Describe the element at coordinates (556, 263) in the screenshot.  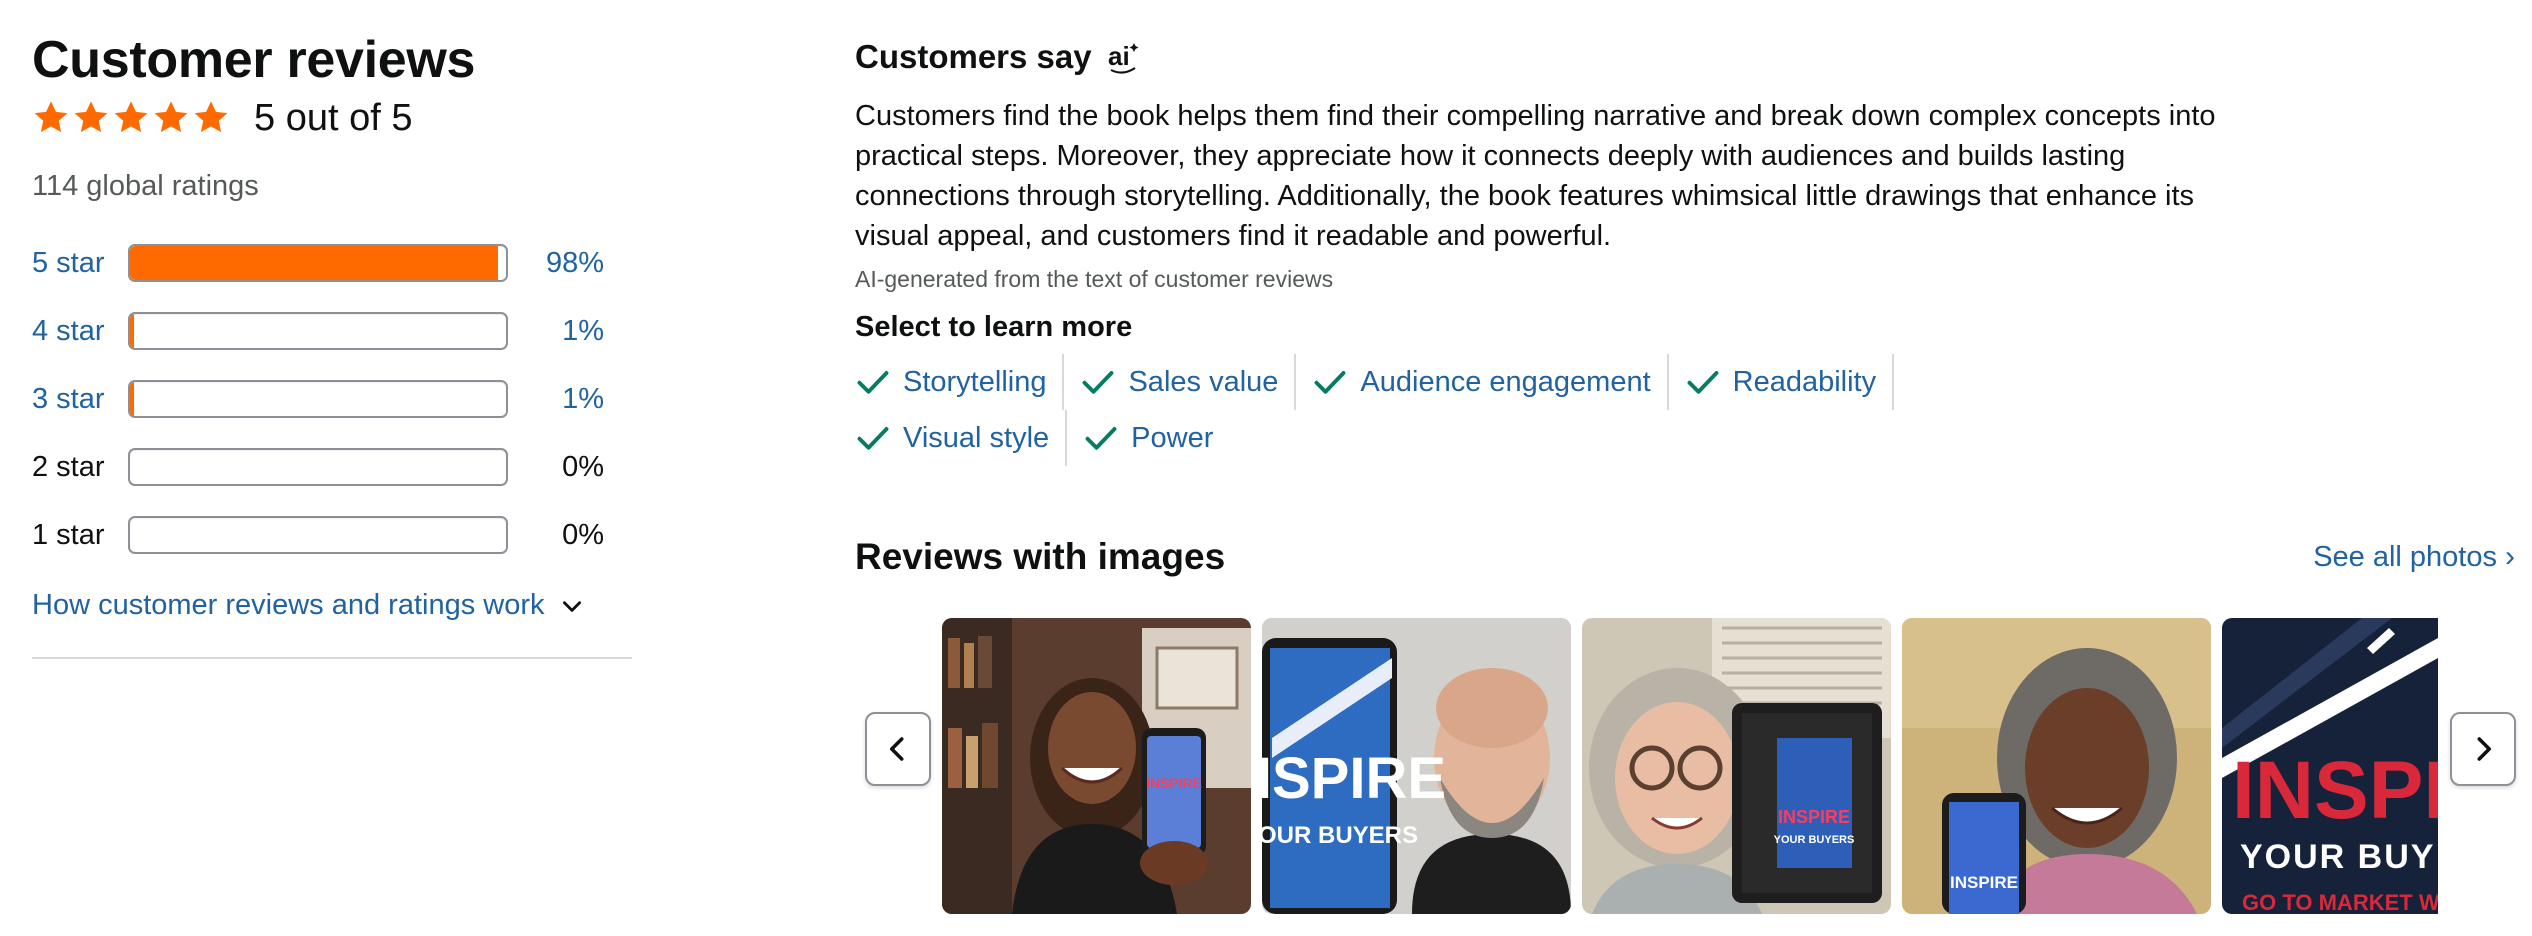
I see `histogram-percent: 98%` at that location.